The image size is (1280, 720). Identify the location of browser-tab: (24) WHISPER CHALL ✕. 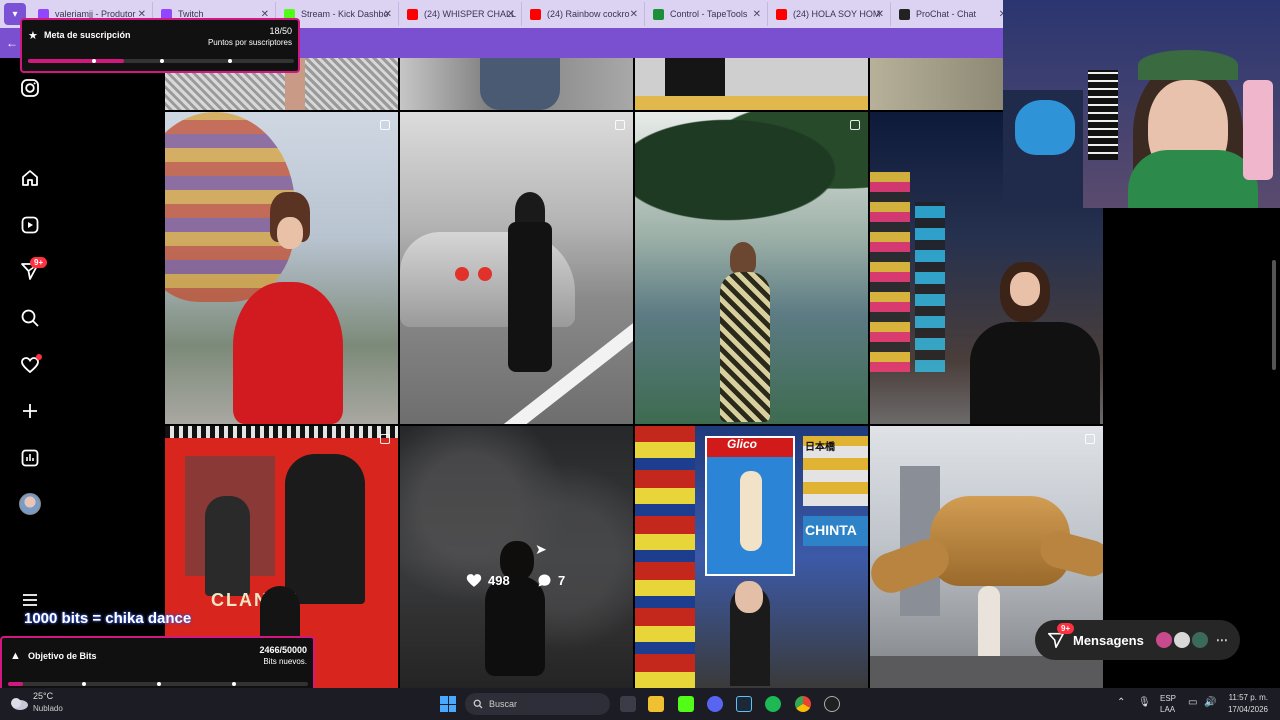
(460, 14).